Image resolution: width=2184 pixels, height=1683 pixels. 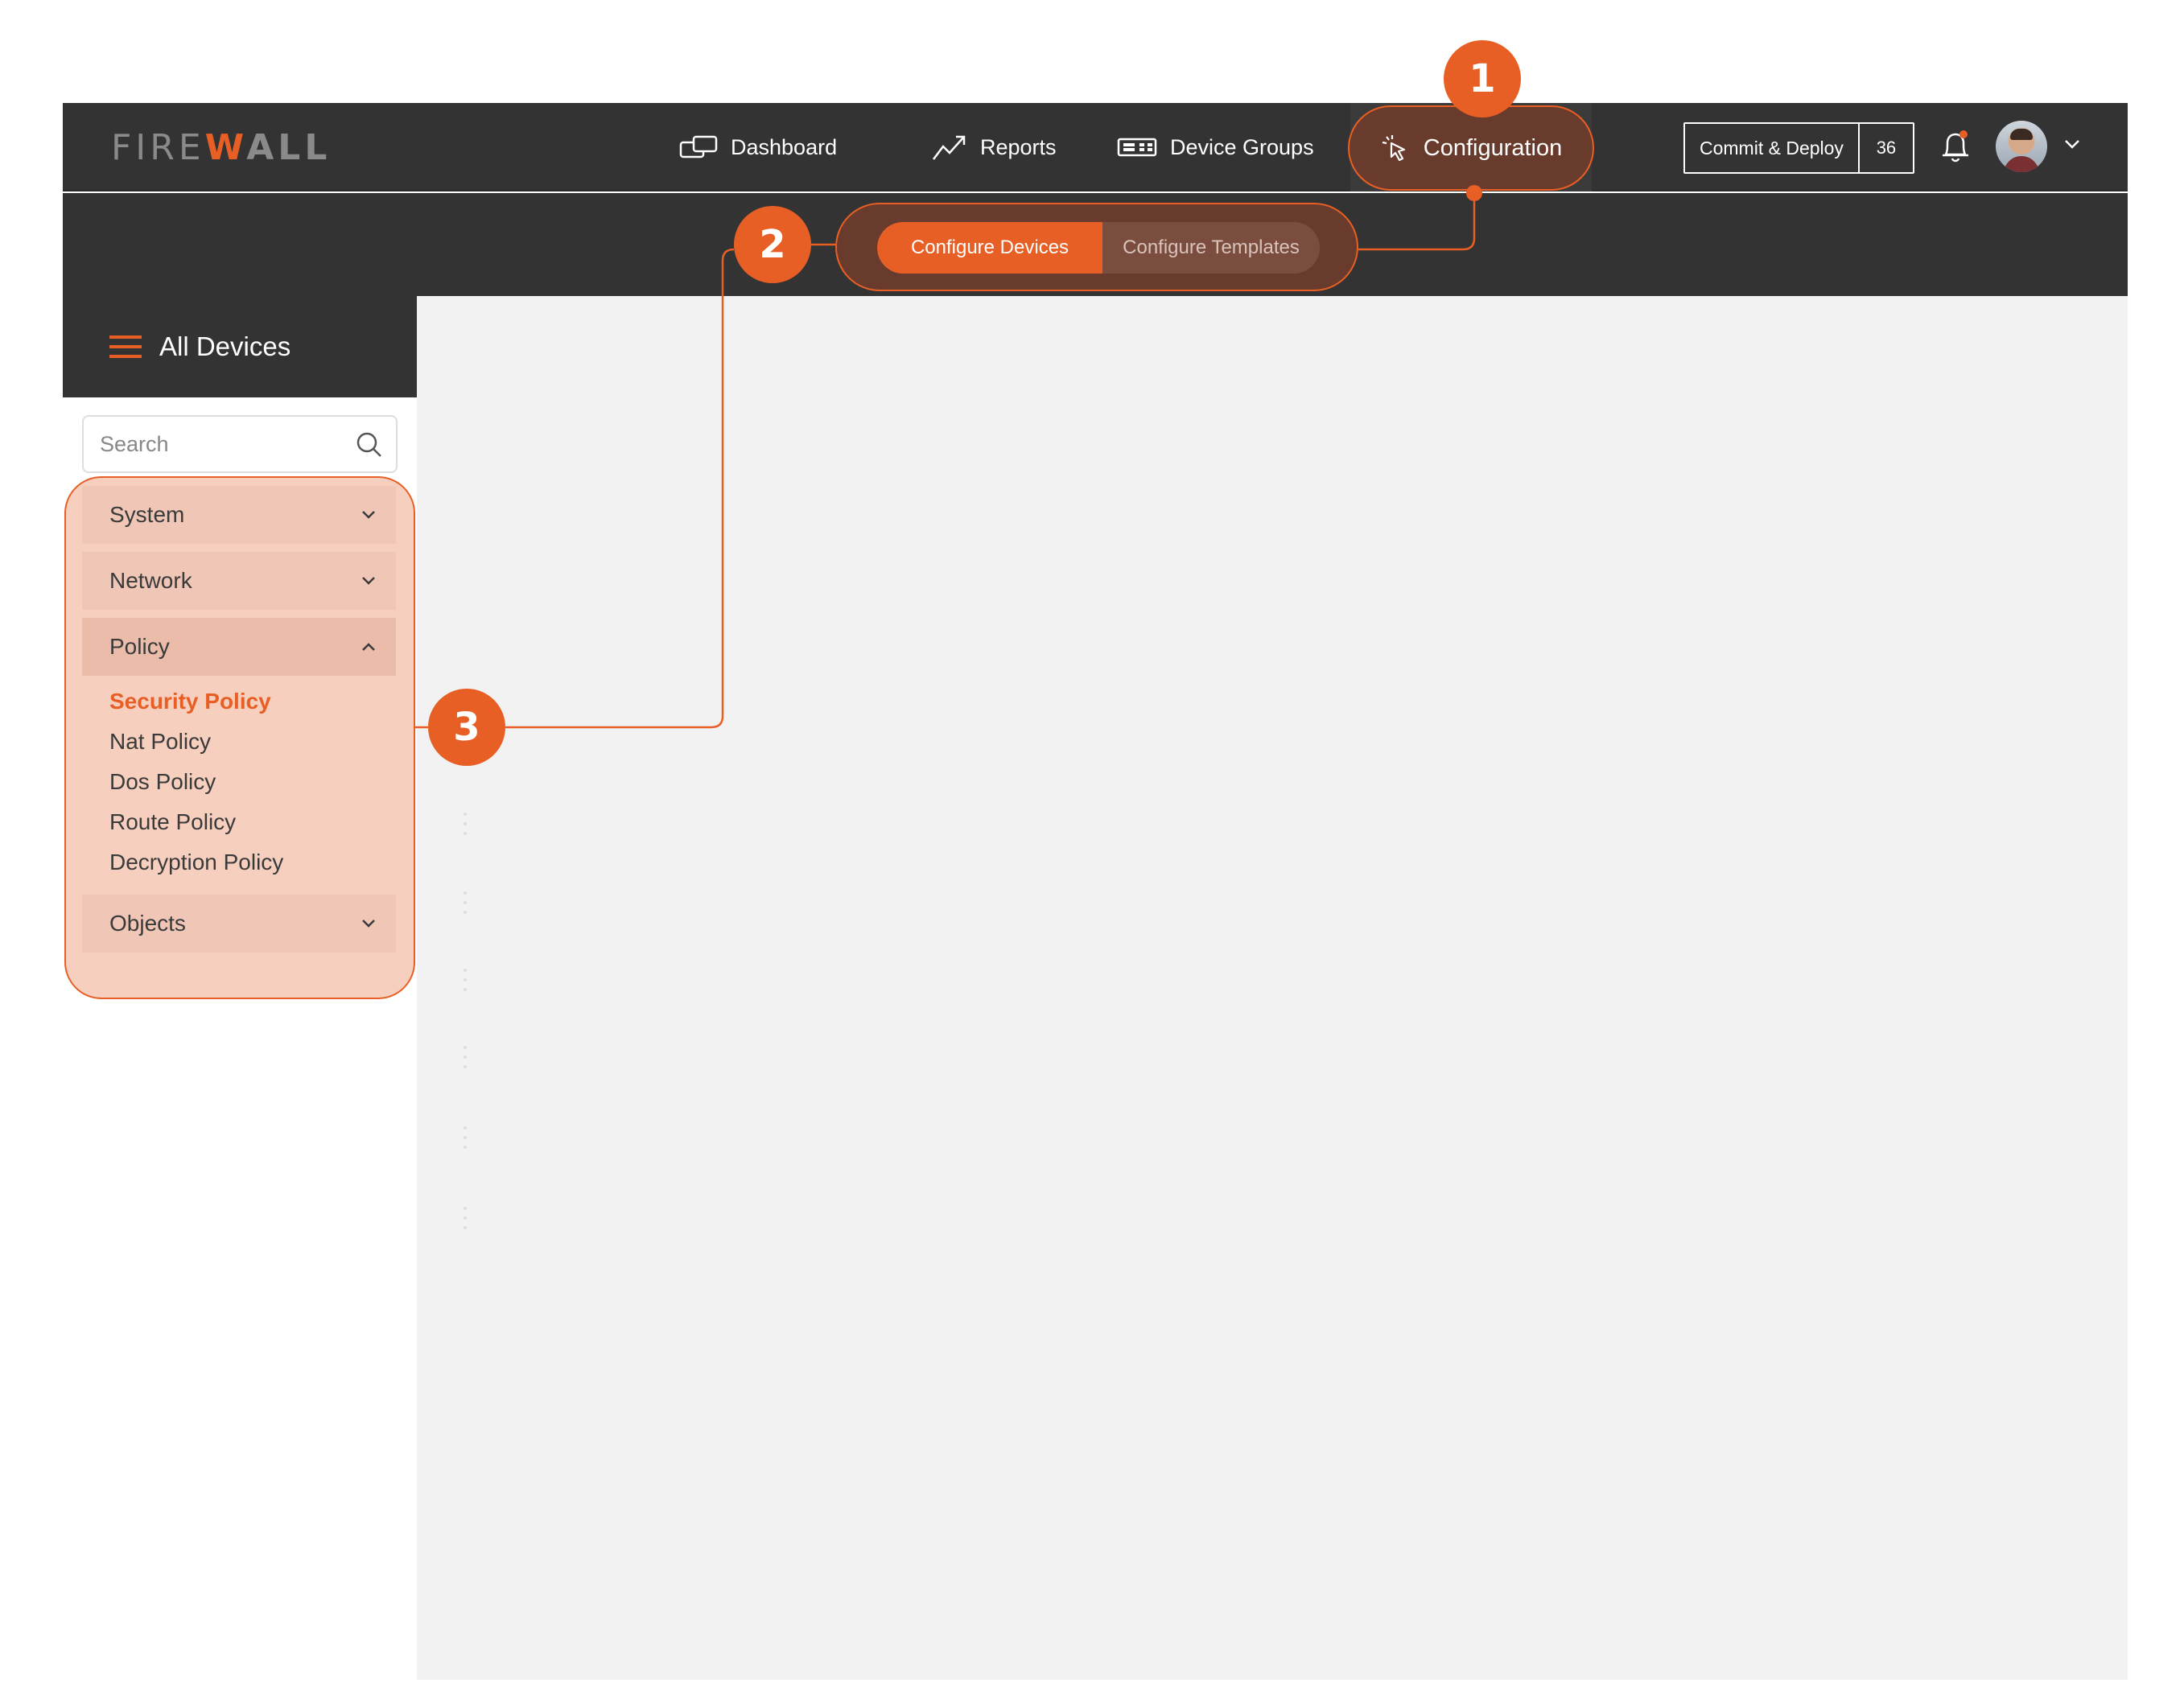 I want to click on logo-part-w: W, so click(x=225, y=147).